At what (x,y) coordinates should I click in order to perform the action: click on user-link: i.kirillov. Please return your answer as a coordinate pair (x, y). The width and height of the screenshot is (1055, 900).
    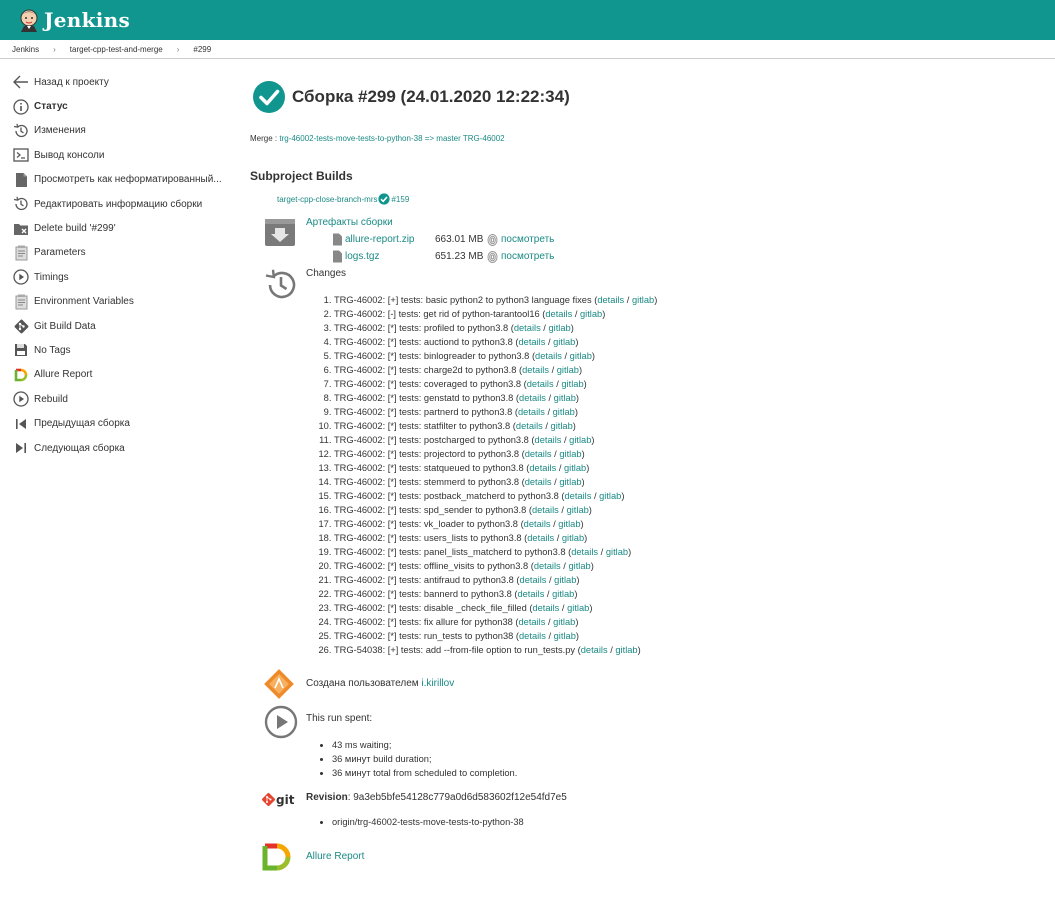
    Looking at the image, I should click on (437, 683).